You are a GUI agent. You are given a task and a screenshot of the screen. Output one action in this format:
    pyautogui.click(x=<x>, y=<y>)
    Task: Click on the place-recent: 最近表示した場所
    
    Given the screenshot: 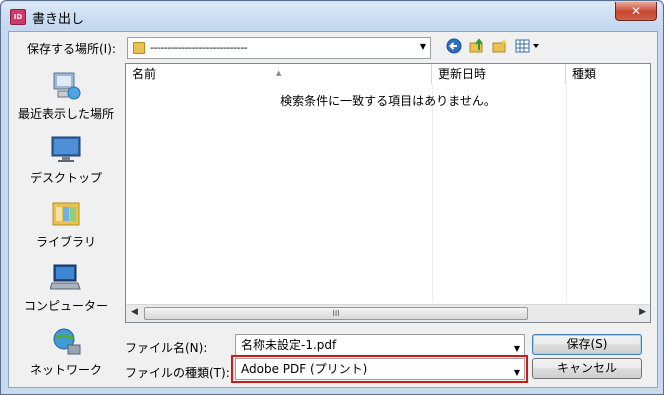 What is the action you would take?
    pyautogui.click(x=66, y=101)
    